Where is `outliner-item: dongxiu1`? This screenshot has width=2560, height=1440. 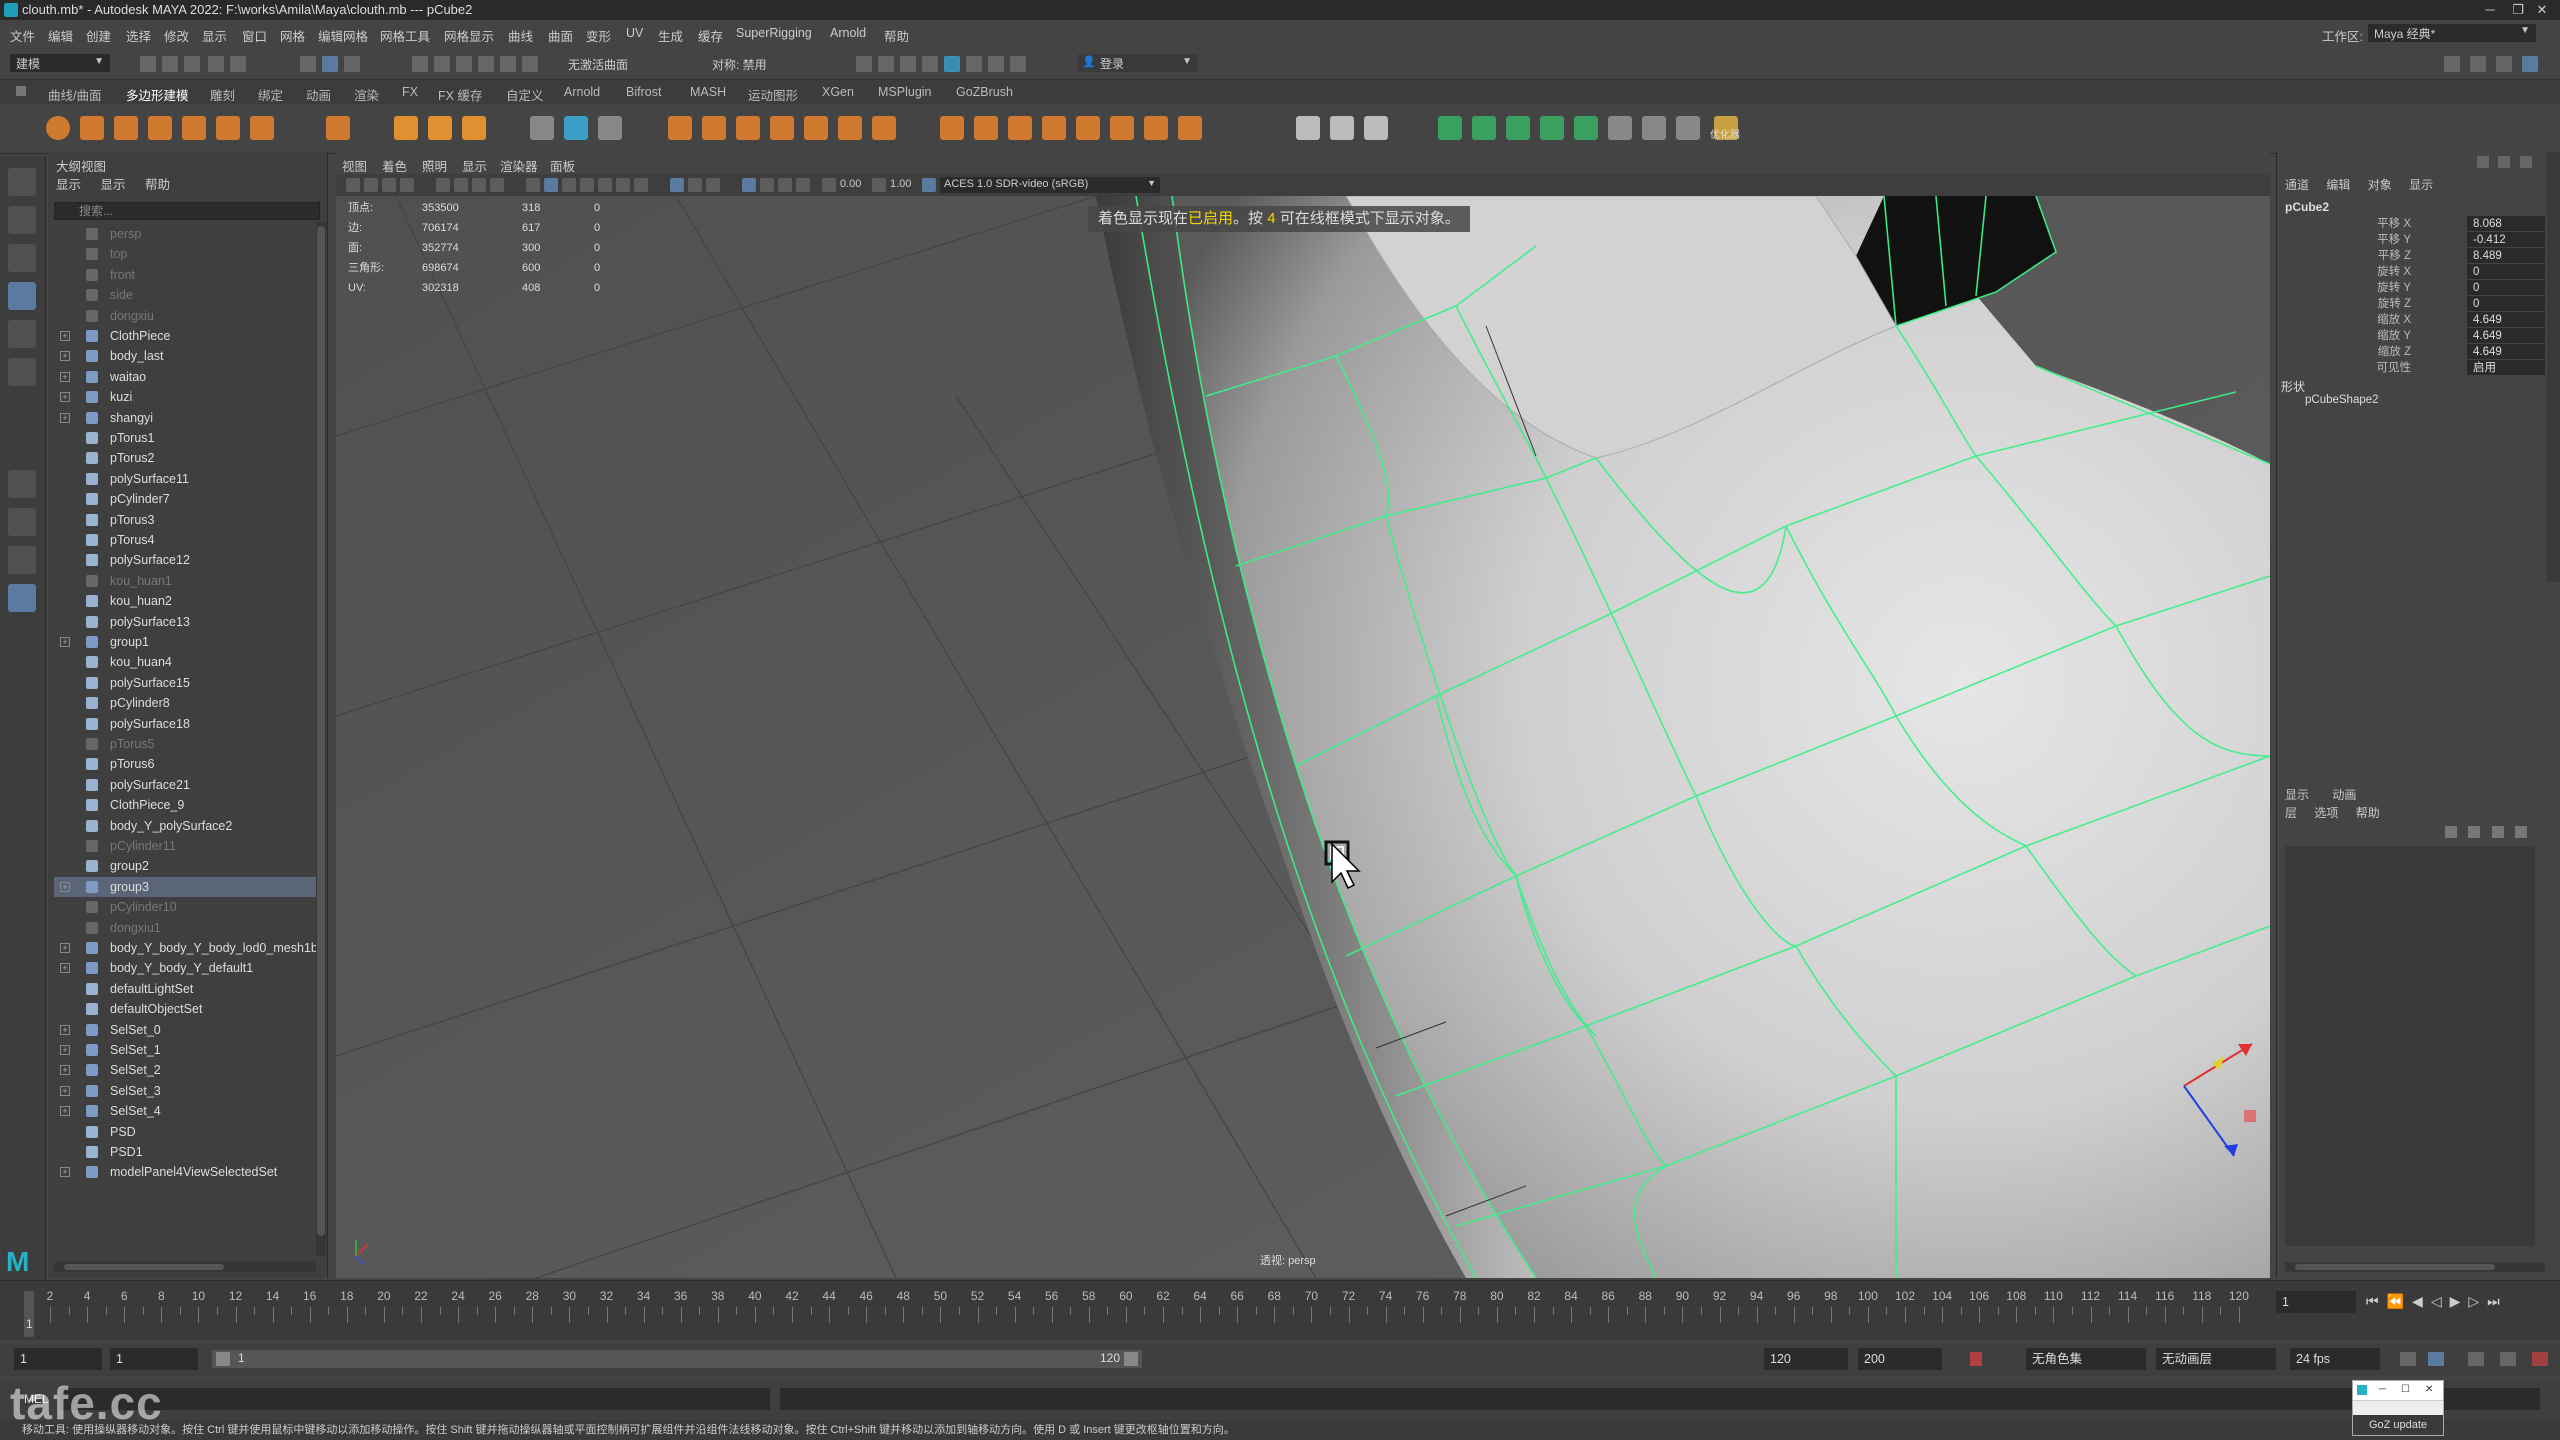
outliner-item: dongxiu1 is located at coordinates (185, 928).